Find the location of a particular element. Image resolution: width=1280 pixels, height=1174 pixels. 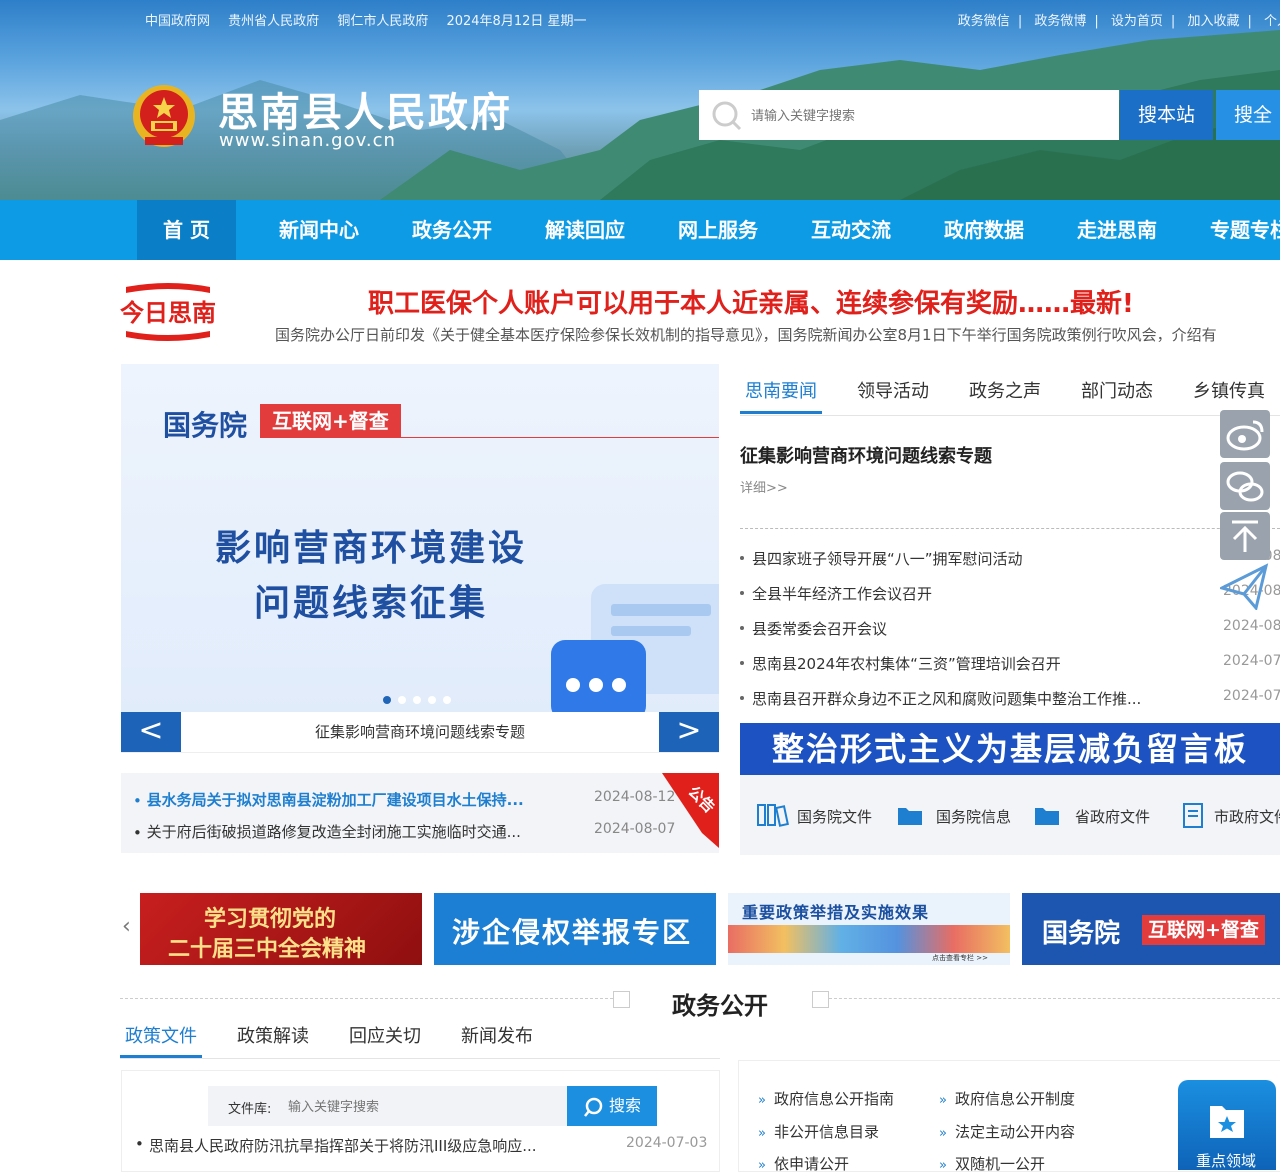

back-to-top-button is located at coordinates (1245, 536).